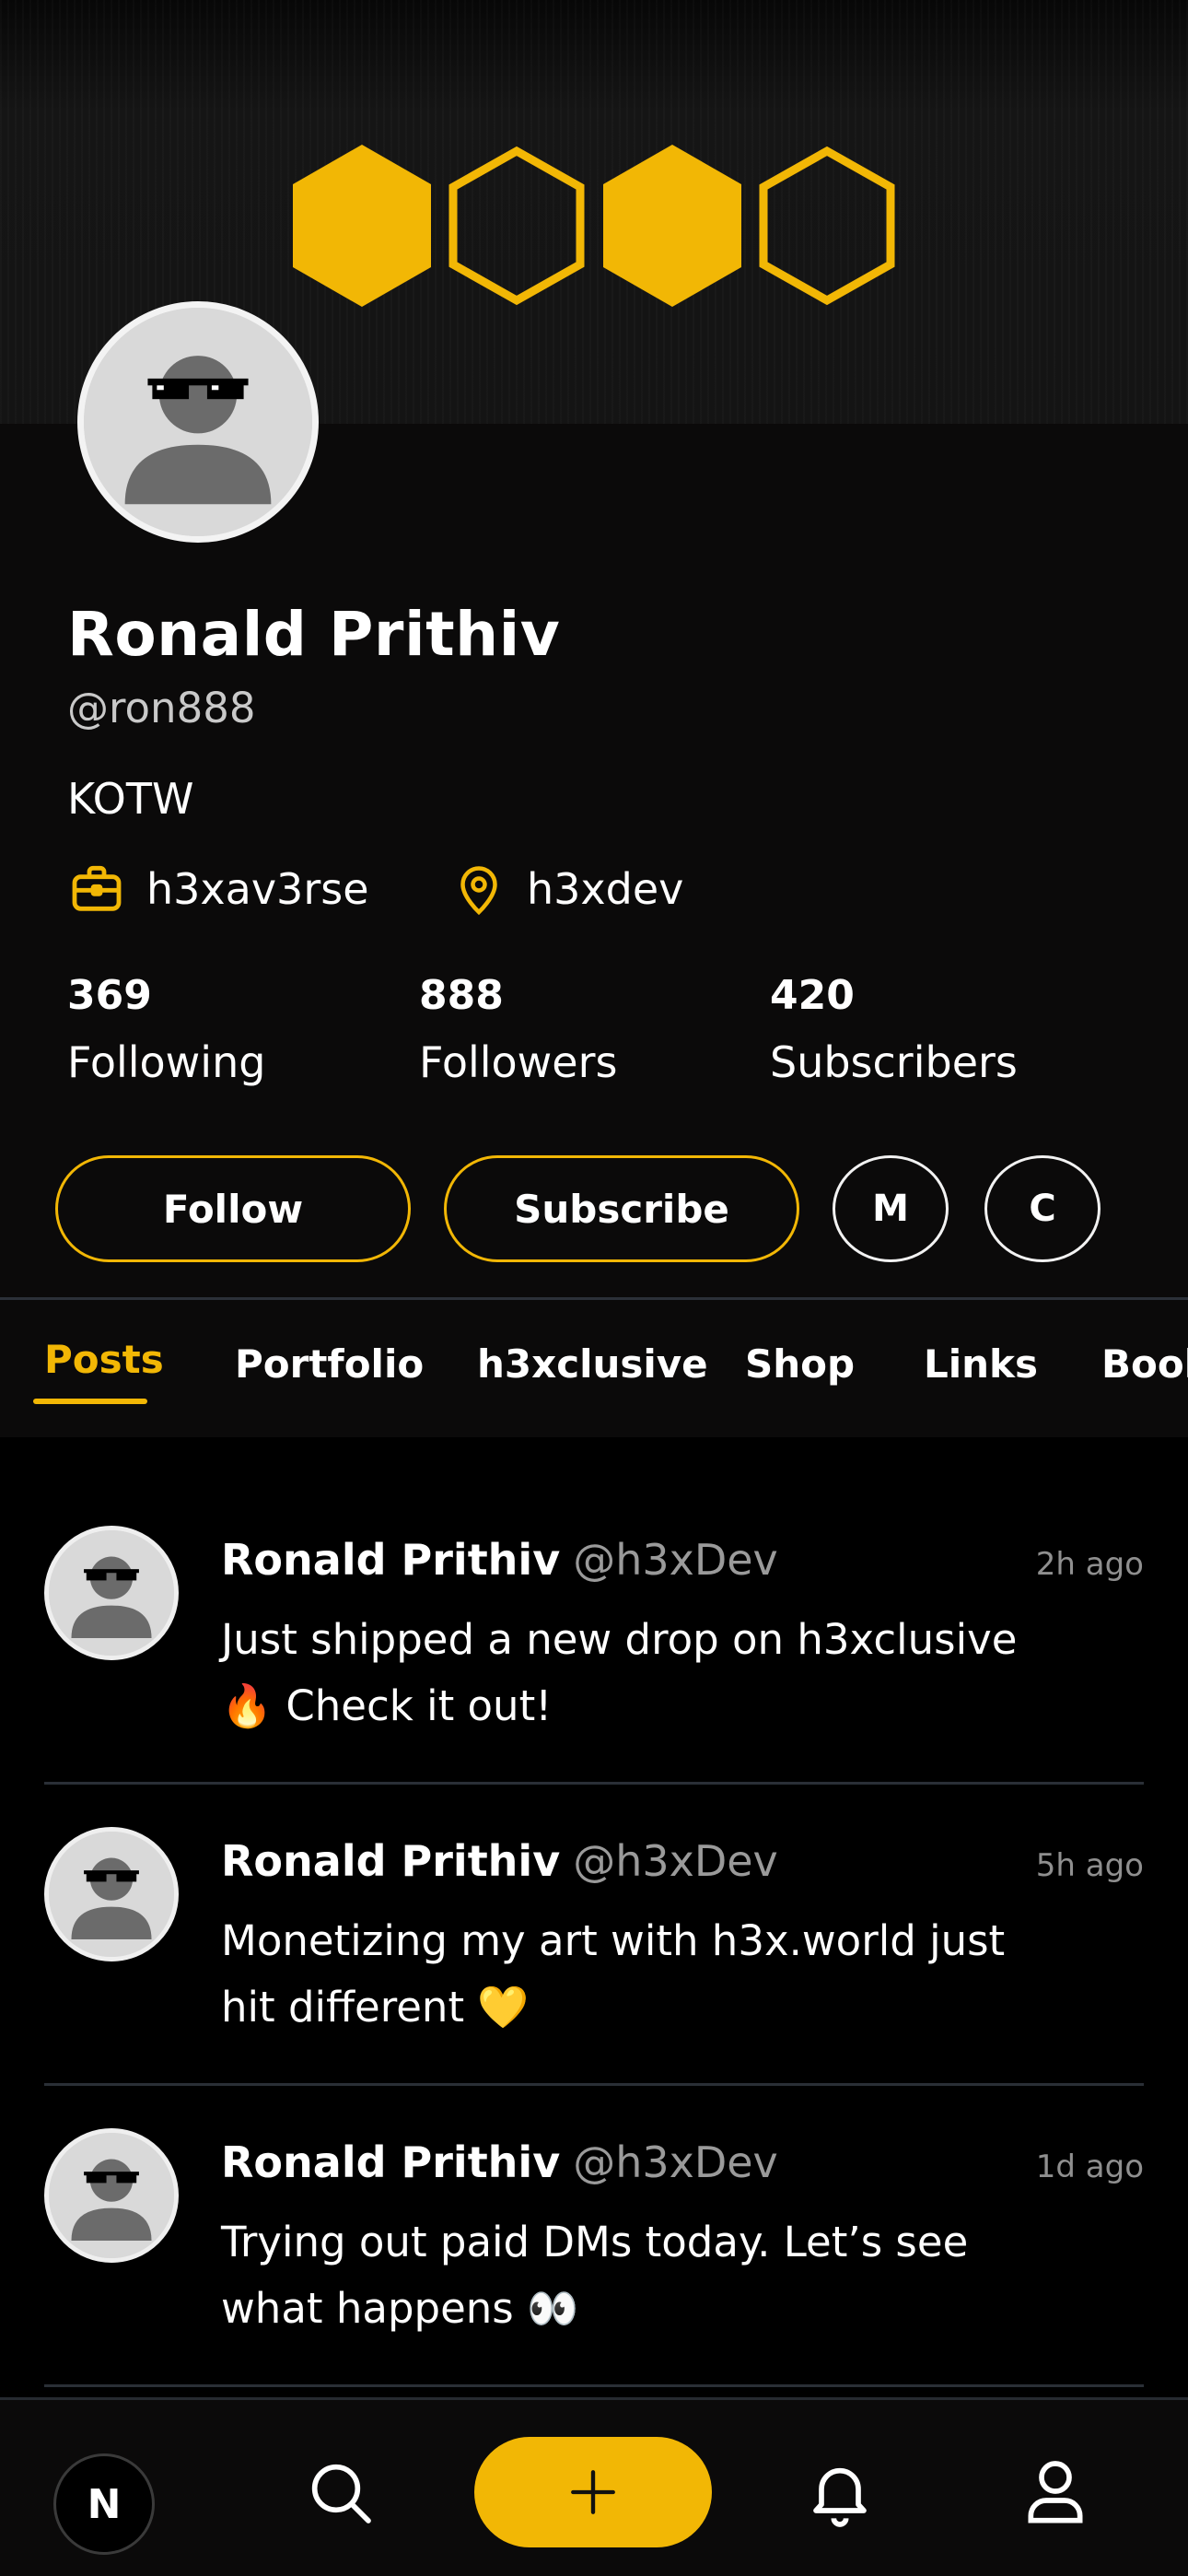  What do you see at coordinates (161, 708) in the screenshot?
I see `profile-handle: @ron888` at bounding box center [161, 708].